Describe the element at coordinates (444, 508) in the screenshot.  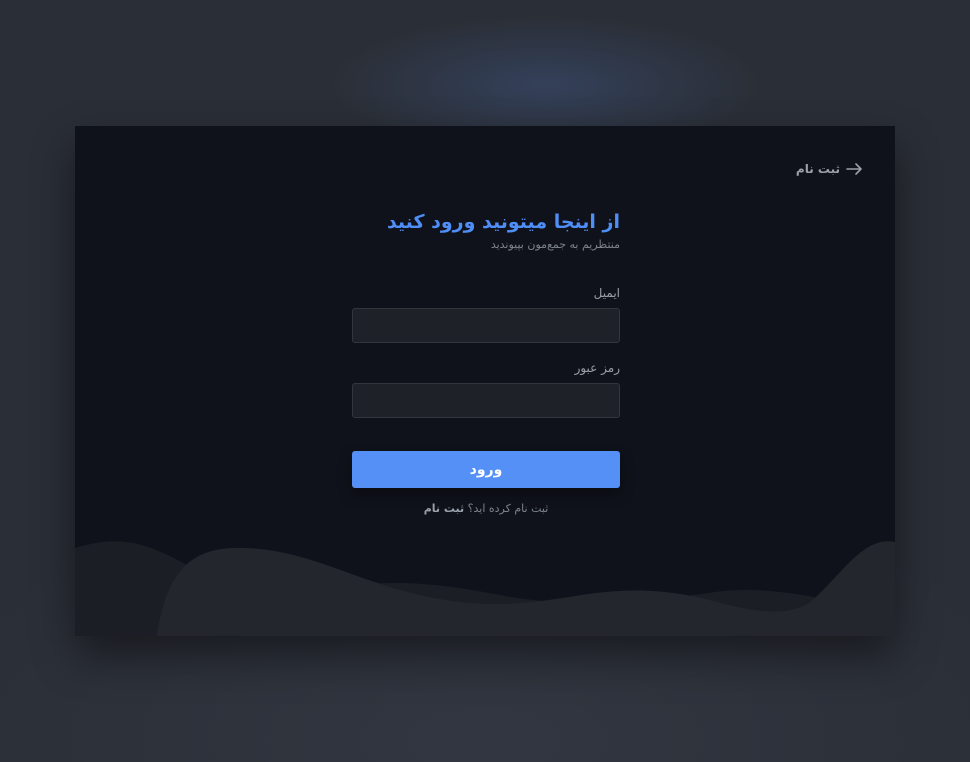
I see `signup-link-bottom: ثبت نام` at that location.